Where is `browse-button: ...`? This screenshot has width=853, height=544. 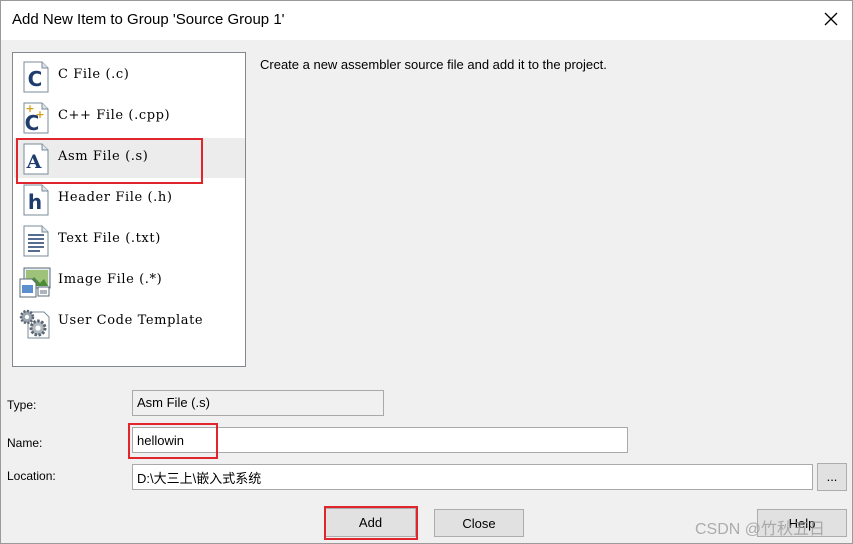
browse-button: ... is located at coordinates (832, 477).